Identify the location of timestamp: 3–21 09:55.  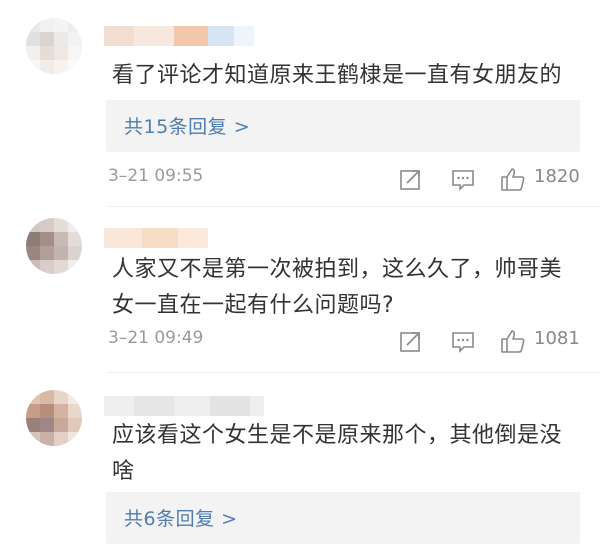
(156, 176).